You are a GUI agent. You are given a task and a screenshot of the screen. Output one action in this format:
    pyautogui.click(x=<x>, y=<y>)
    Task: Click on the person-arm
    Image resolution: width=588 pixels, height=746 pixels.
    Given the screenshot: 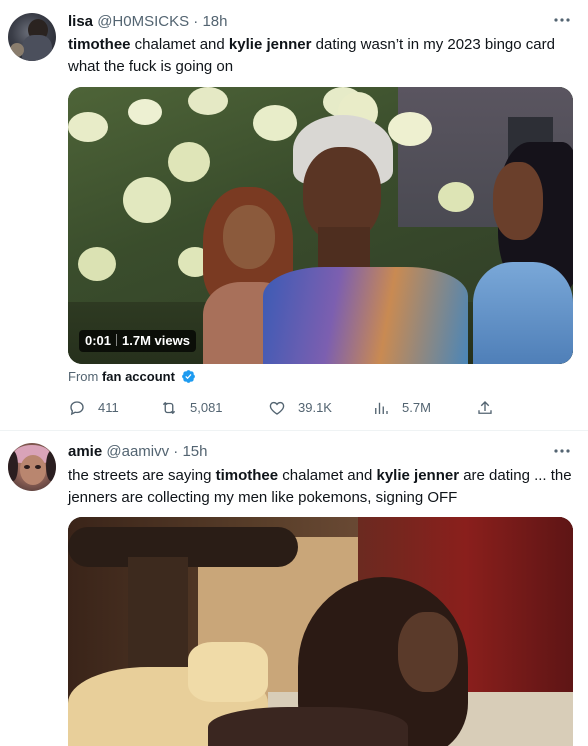 What is the action you would take?
    pyautogui.click(x=308, y=726)
    